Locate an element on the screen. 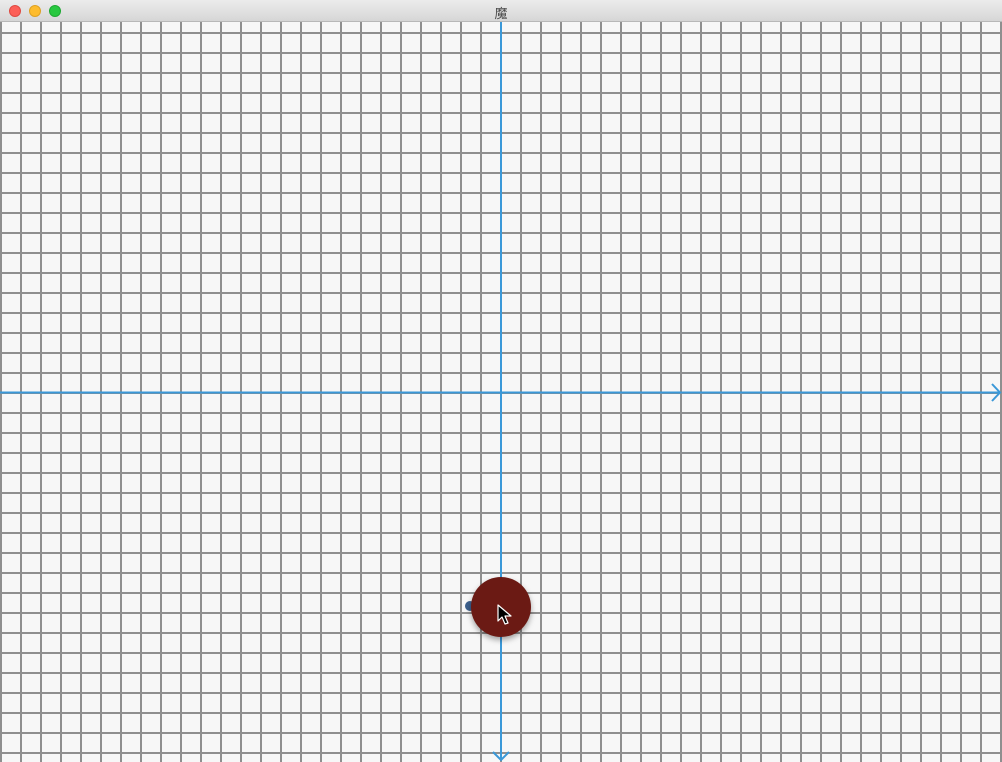 The height and width of the screenshot is (762, 1002). title-bar: 魔 is located at coordinates (501, 11).